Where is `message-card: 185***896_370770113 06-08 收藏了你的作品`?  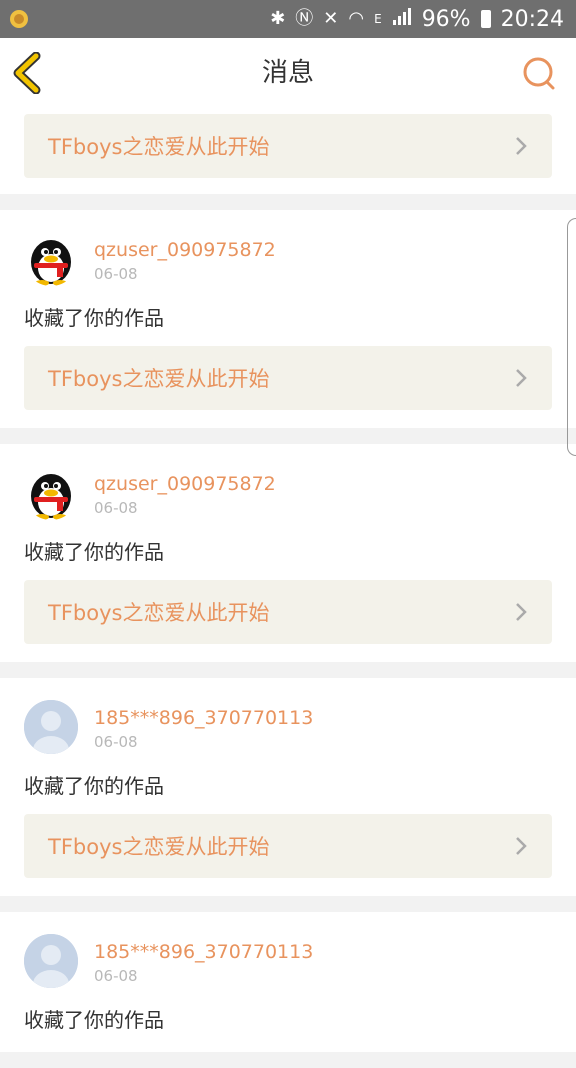
message-card: 185***896_370770113 06-08 收藏了你的作品 is located at coordinates (288, 982).